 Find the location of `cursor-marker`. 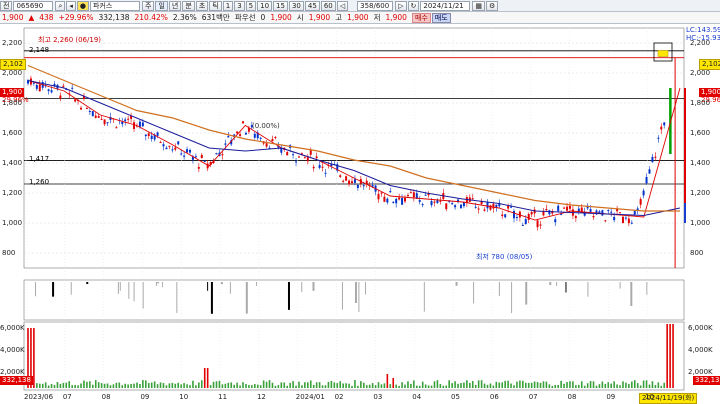

cursor-marker is located at coordinates (663, 53).